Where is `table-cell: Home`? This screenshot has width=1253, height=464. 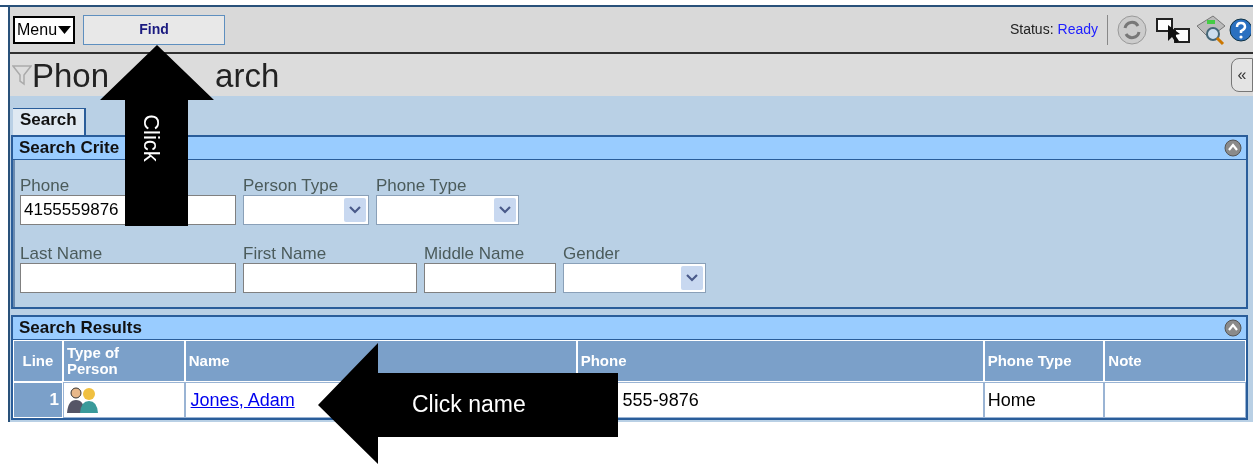 table-cell: Home is located at coordinates (1044, 400).